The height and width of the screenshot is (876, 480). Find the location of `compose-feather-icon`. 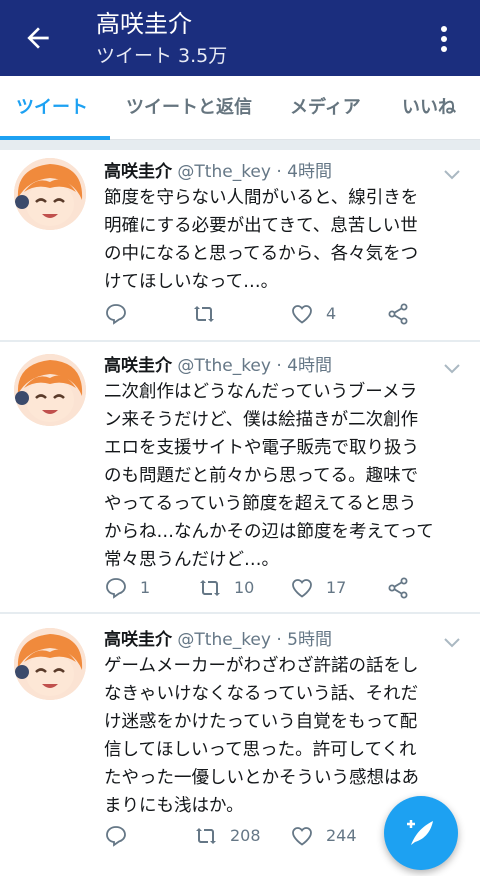

compose-feather-icon is located at coordinates (420, 832).